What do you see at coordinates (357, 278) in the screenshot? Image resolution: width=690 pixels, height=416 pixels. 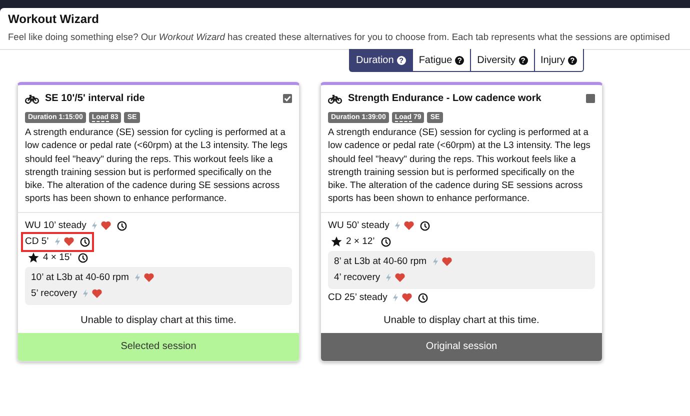 I see `interval-step: 4’ recovery` at bounding box center [357, 278].